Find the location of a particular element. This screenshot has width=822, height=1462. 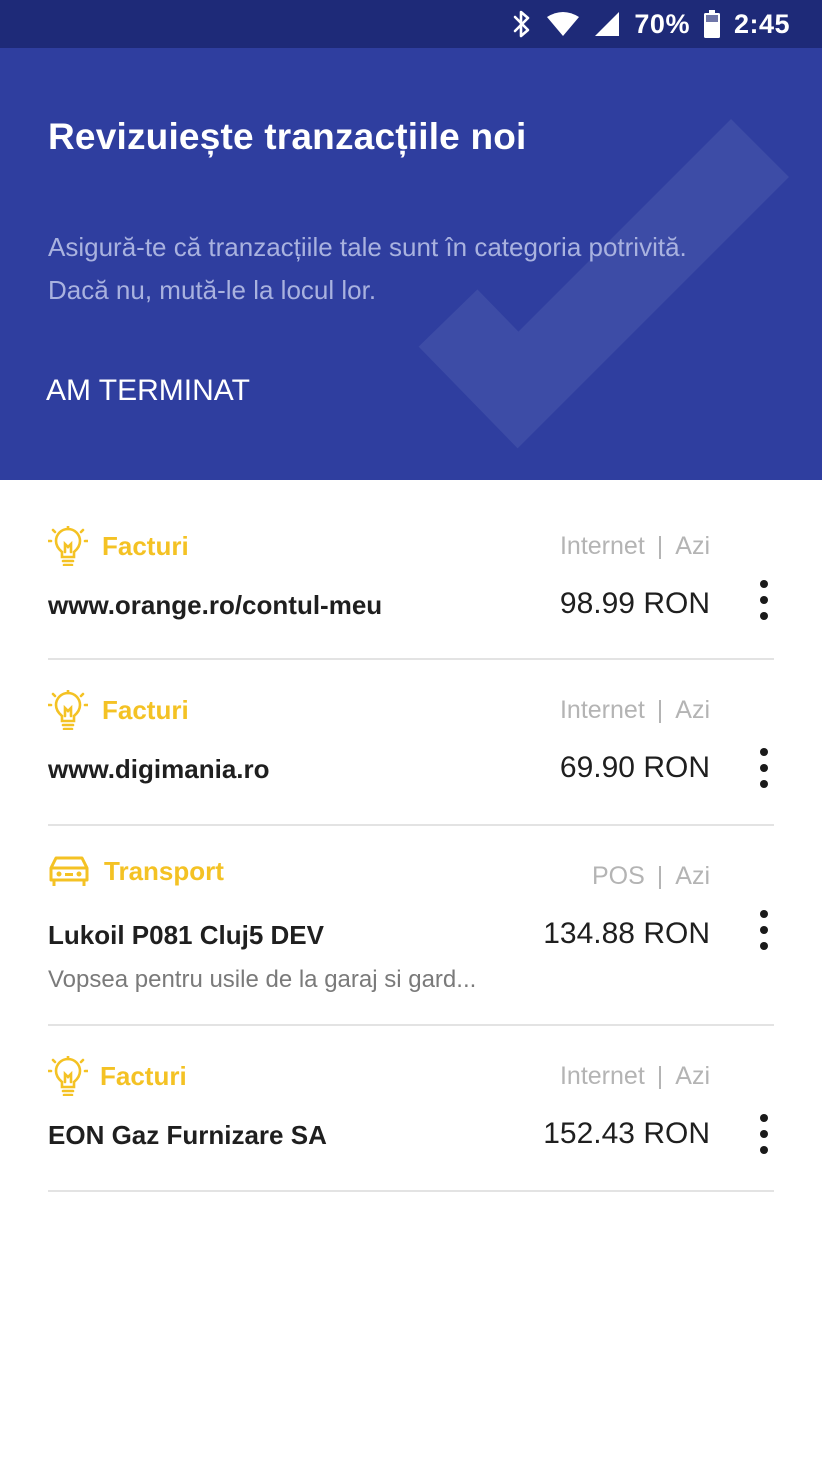

merchant-name: www.orange.ro/contul-meu is located at coordinates (215, 605).